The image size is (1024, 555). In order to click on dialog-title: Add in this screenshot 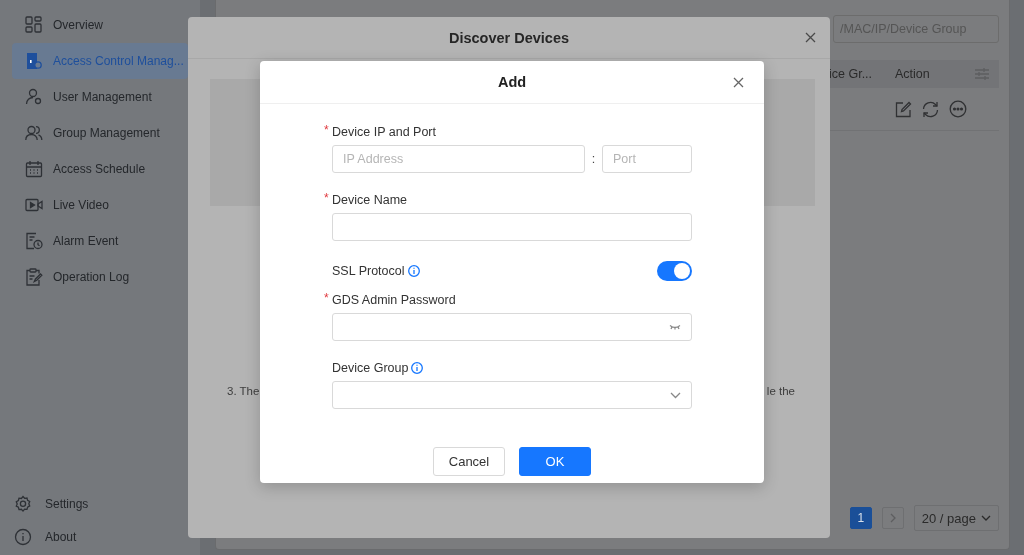, I will do `click(512, 82)`.